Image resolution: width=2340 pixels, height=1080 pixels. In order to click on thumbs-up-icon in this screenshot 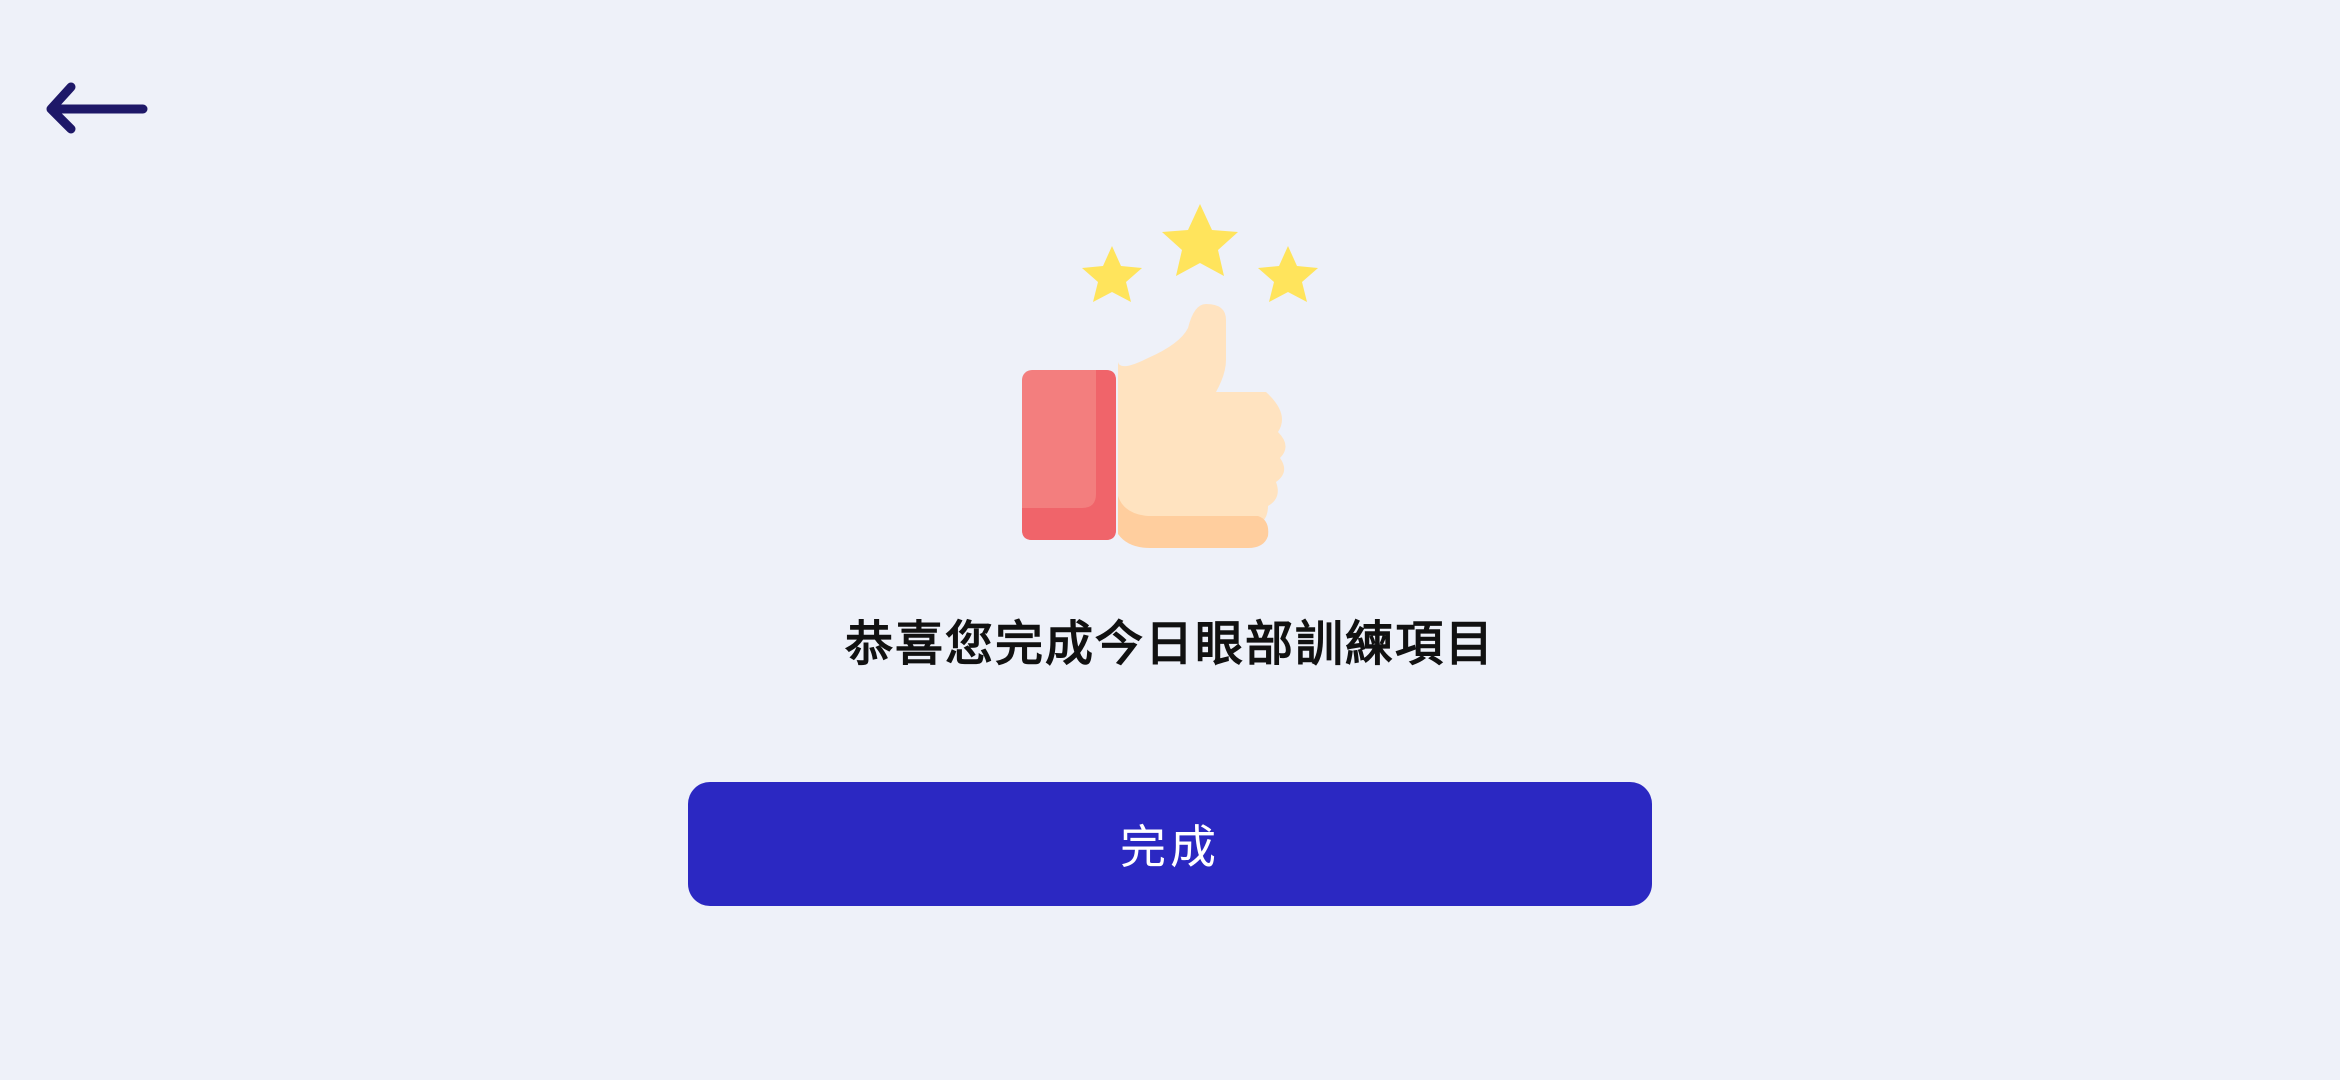, I will do `click(1154, 426)`.